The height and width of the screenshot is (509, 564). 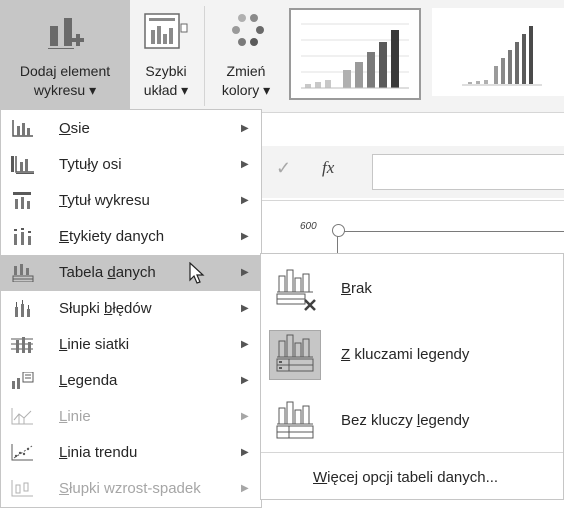 What do you see at coordinates (105, 308) in the screenshot?
I see `menu-item-label: Słupki błędów` at bounding box center [105, 308].